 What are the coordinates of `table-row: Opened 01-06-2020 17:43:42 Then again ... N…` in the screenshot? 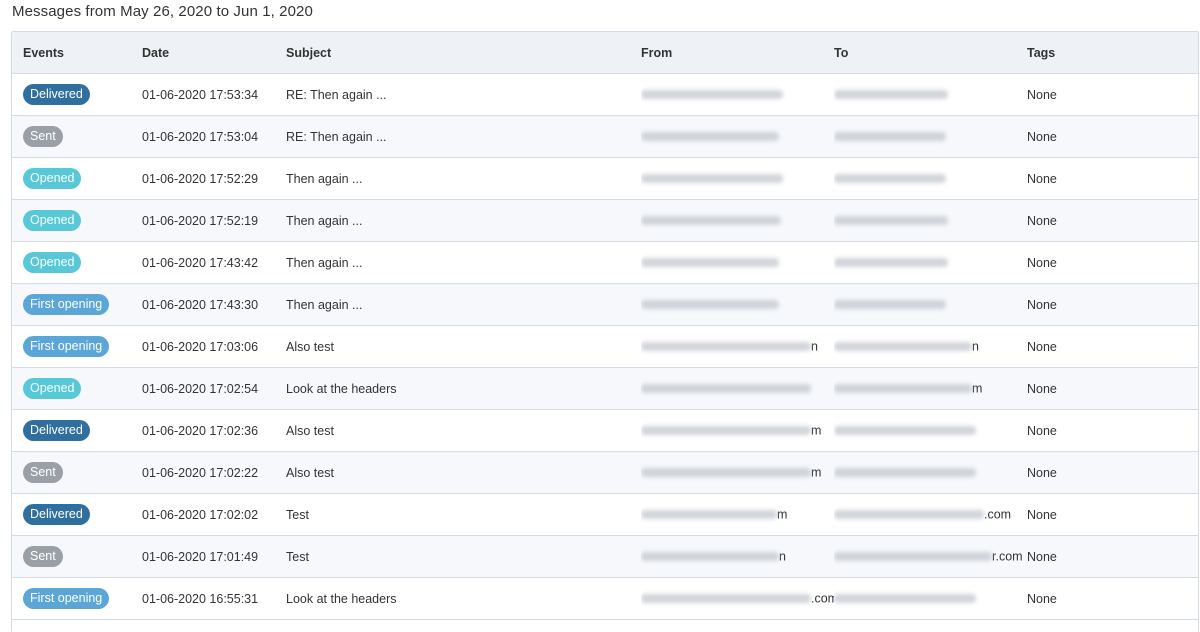 It's located at (605, 262).